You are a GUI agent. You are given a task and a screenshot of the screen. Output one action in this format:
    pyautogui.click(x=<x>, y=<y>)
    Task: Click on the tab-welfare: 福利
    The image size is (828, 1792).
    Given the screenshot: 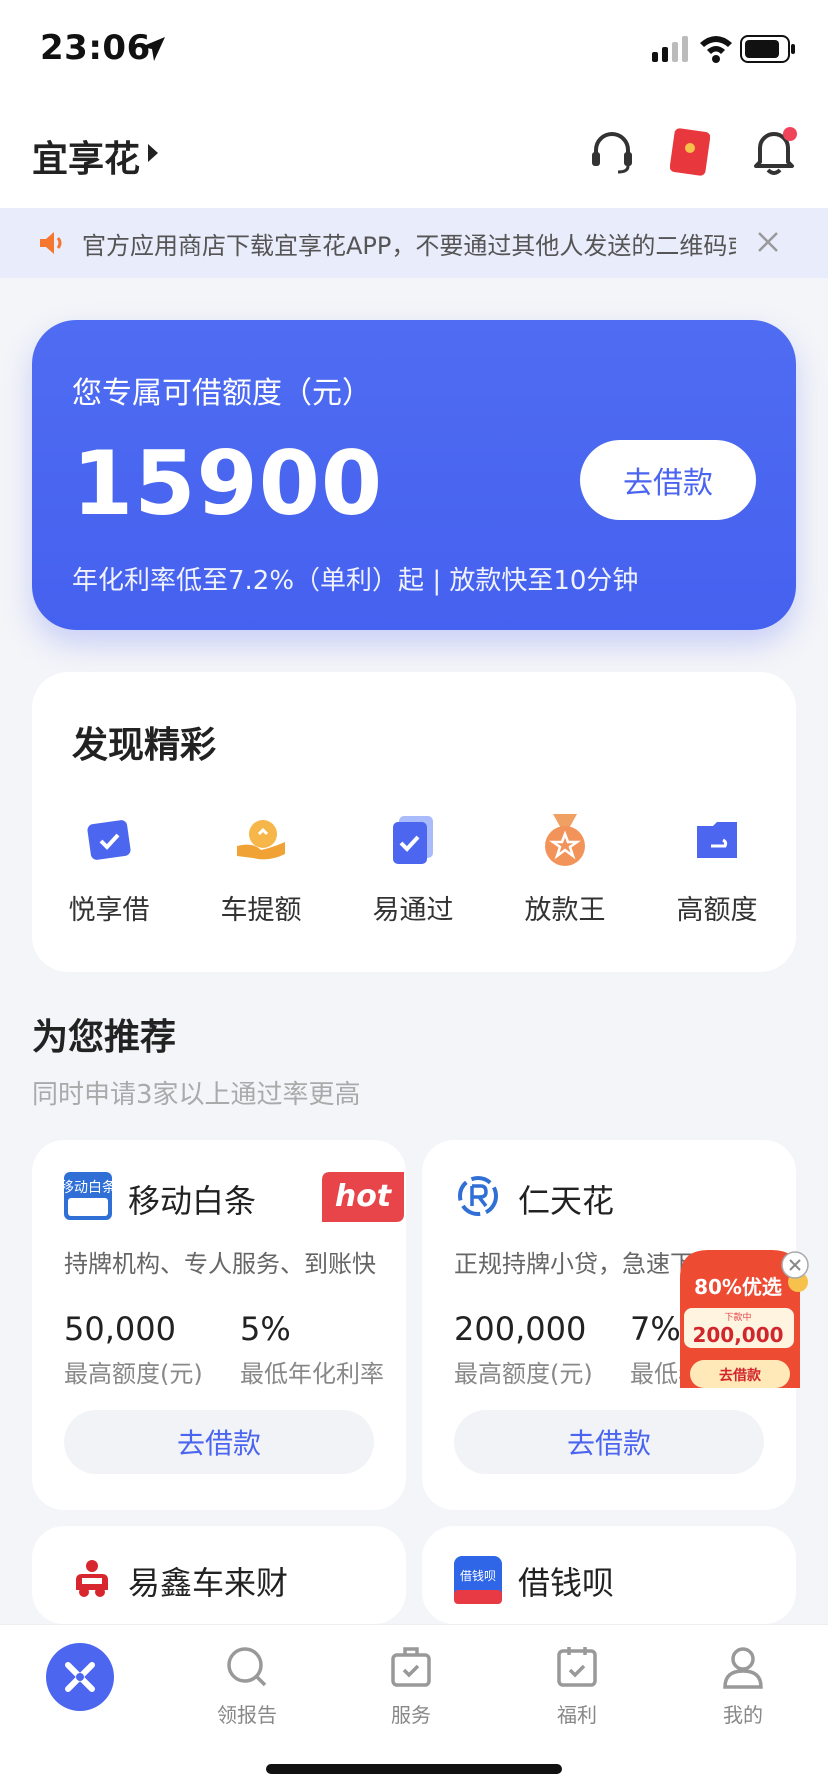 What is the action you would take?
    pyautogui.click(x=577, y=1685)
    